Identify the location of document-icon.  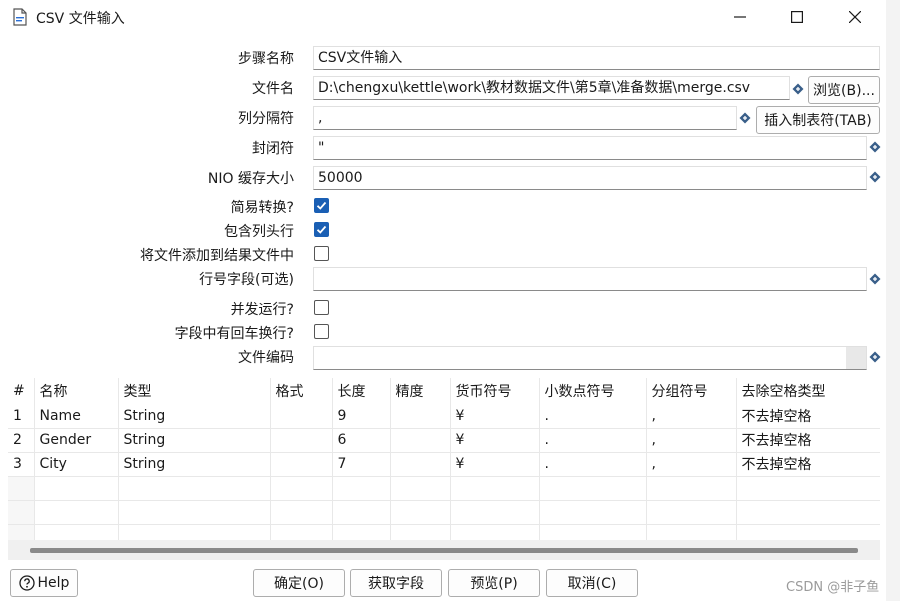
(20, 17).